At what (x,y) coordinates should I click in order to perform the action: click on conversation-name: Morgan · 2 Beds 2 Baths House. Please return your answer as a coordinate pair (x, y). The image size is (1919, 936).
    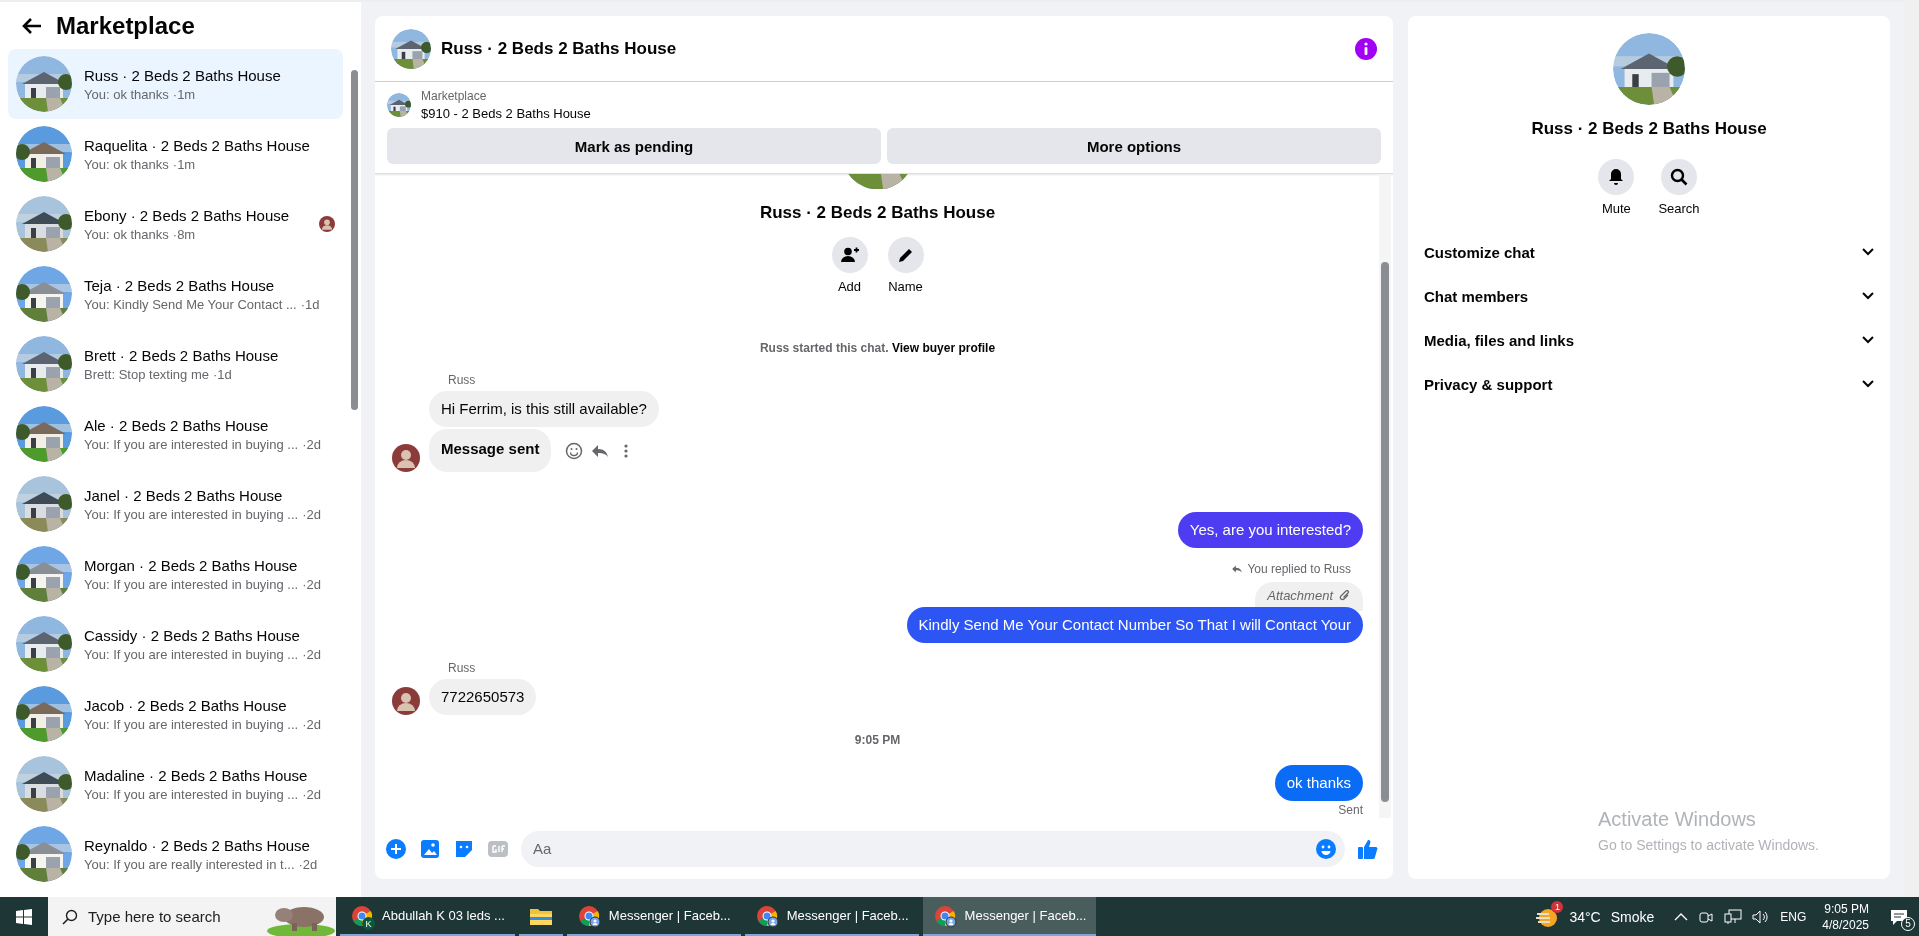
    Looking at the image, I should click on (191, 565).